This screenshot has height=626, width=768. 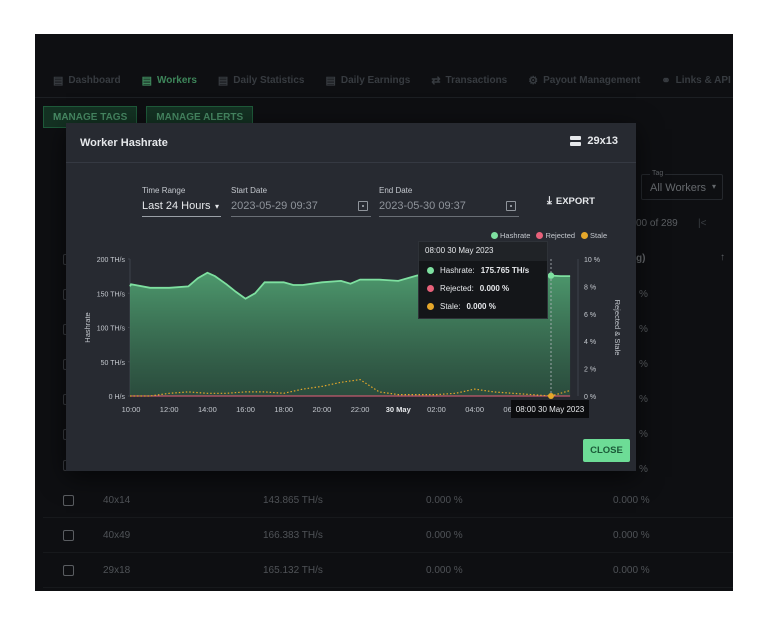 What do you see at coordinates (617, 328) in the screenshot?
I see `y-axis-title-right: Rejected & Stale` at bounding box center [617, 328].